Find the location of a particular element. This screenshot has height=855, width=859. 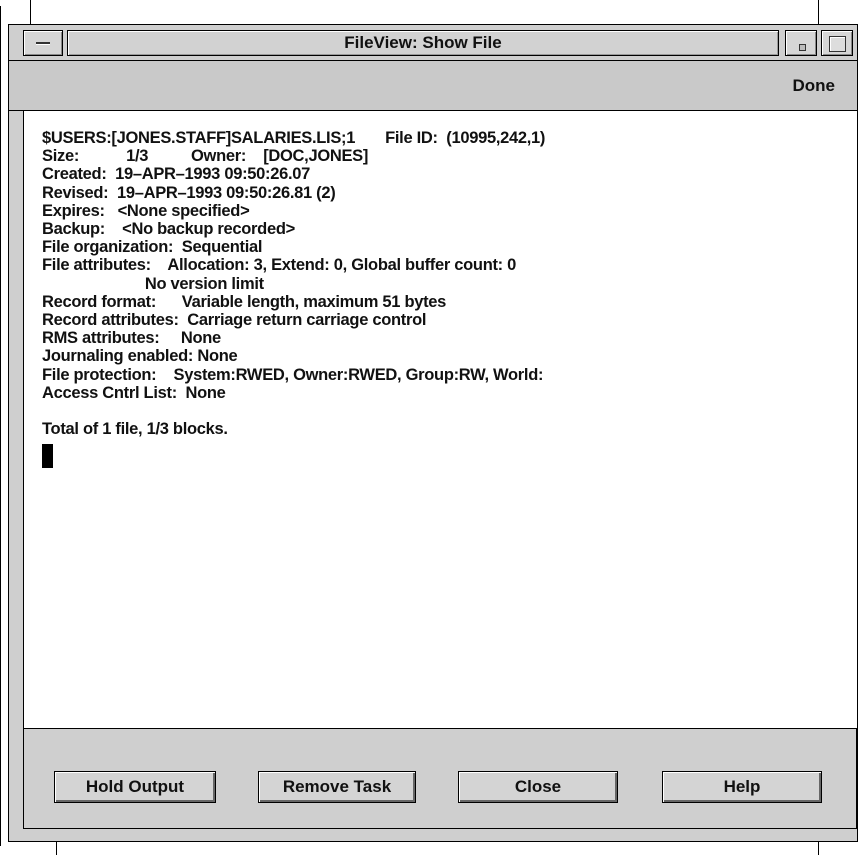

output-line: Expires: <None specified> is located at coordinates (146, 210).